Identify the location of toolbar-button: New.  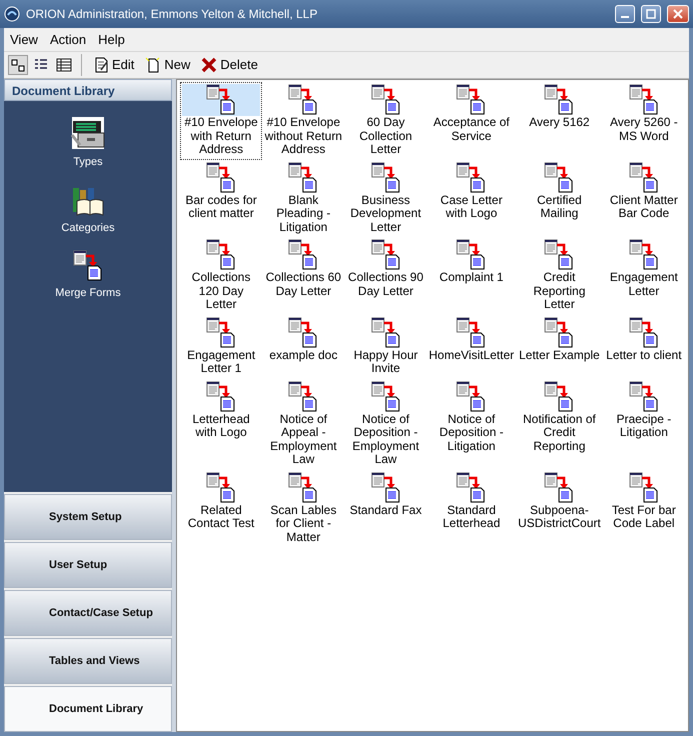
(167, 65).